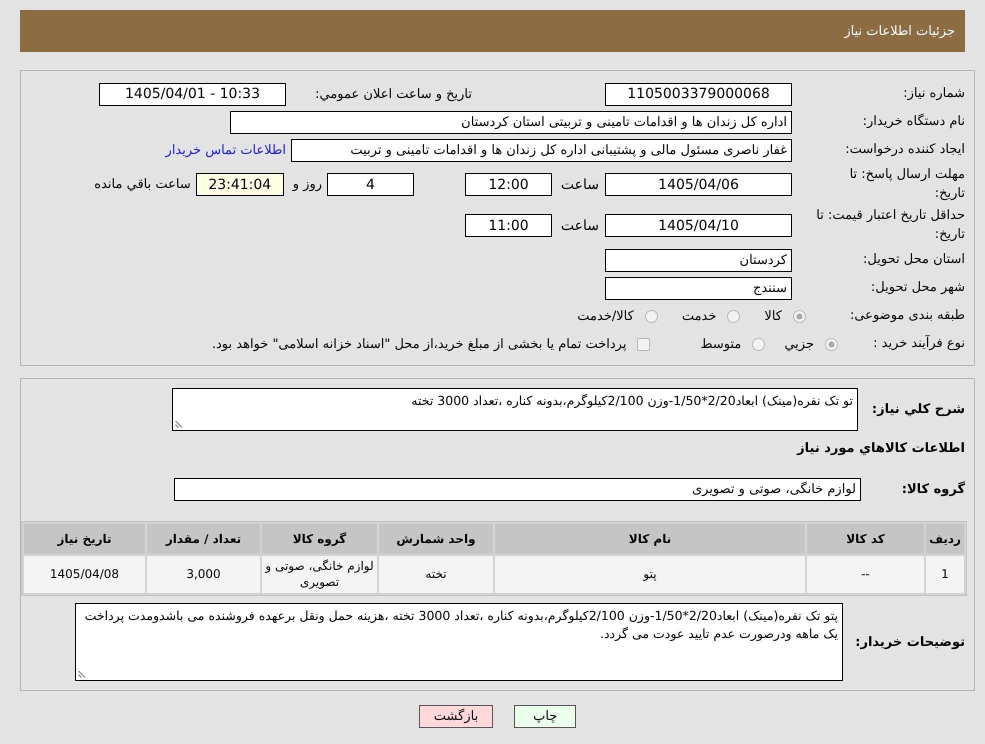 The image size is (985, 744). Describe the element at coordinates (511, 122) in the screenshot. I see `buyer-org-field: اداره کل زندان ها و اقدامات تامینی و تربیتی استان کردستان` at that location.